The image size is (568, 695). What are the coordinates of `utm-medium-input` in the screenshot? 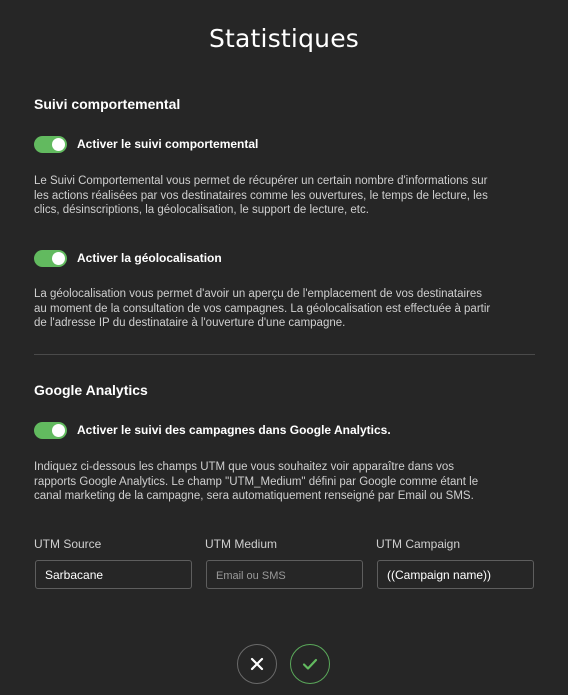 It's located at (284, 574).